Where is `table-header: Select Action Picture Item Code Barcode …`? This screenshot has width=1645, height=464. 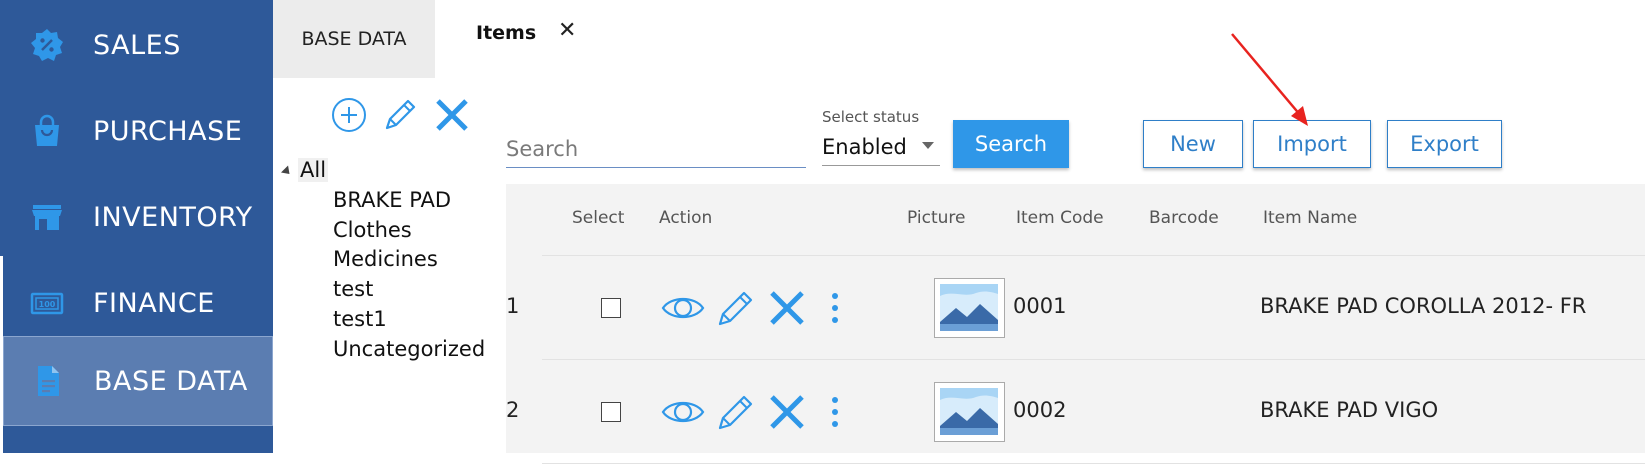 table-header: Select Action Picture Item Code Barcode … is located at coordinates (1093, 220).